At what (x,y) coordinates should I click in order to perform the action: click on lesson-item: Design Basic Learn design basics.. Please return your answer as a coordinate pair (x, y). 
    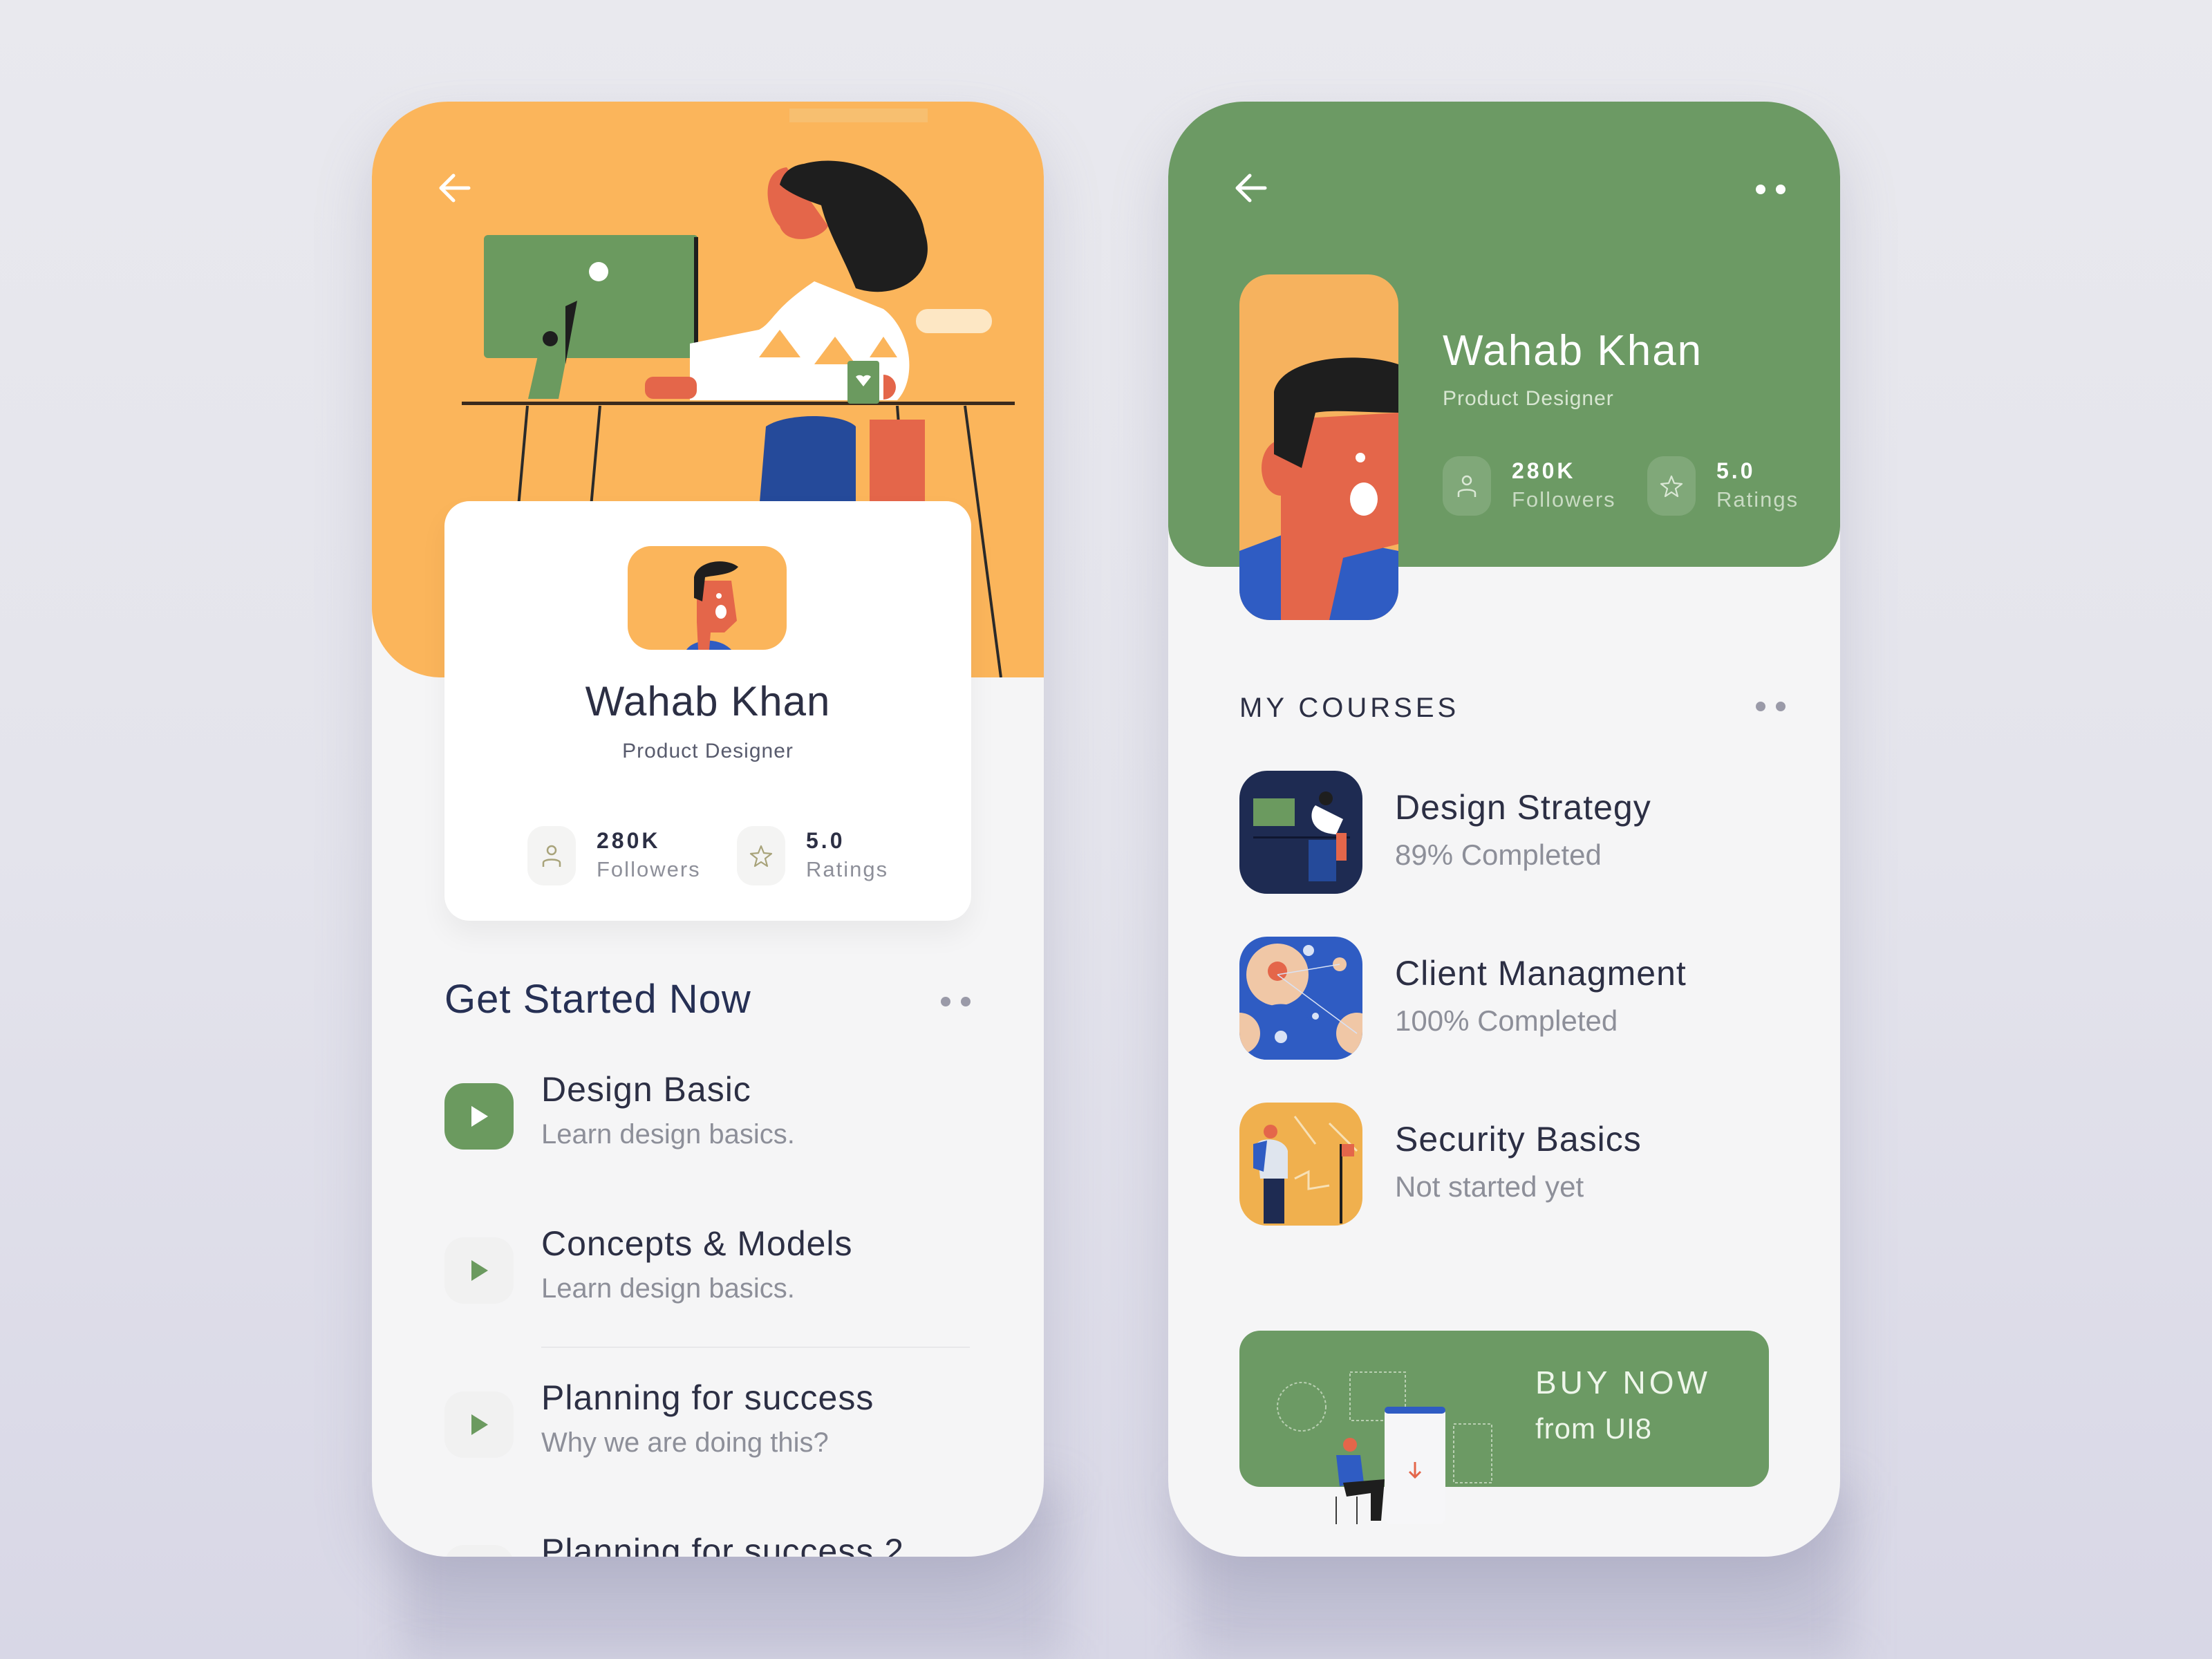
    Looking at the image, I should click on (721, 1121).